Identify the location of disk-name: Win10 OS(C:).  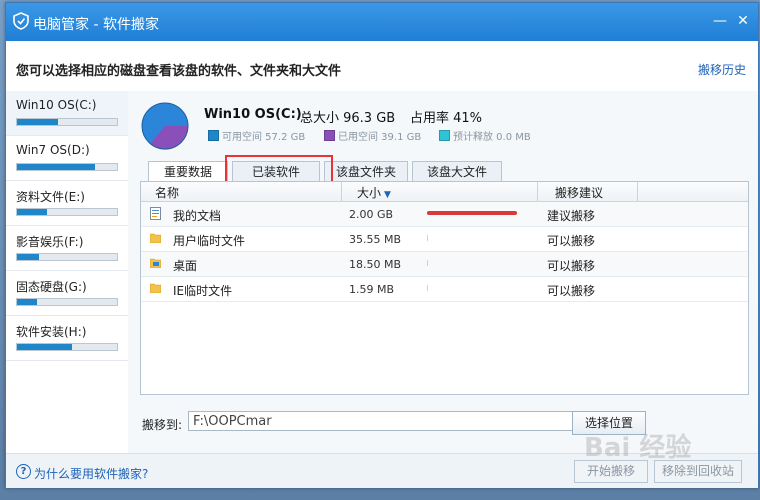
(253, 114).